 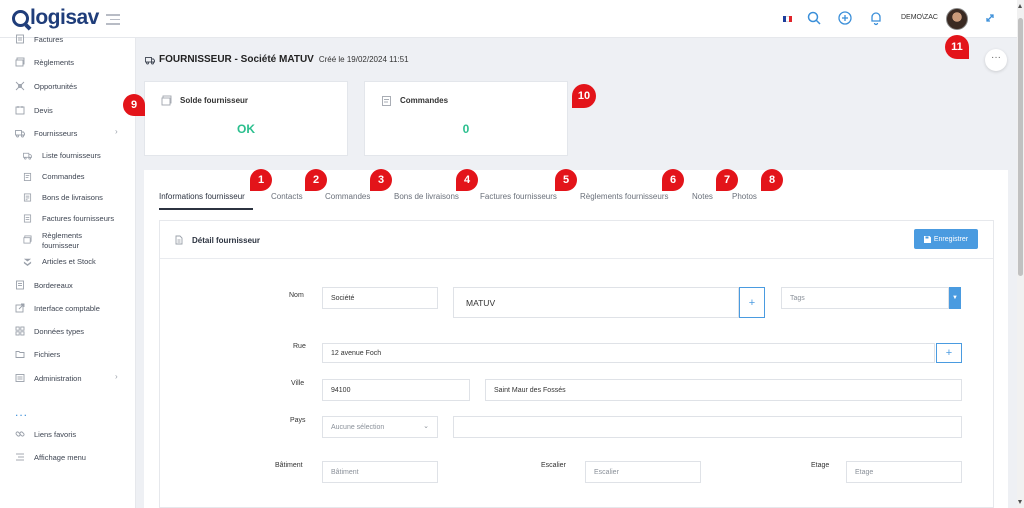 What do you see at coordinates (45, 434) in the screenshot?
I see `sidebar-item-liens-favoris: Liens favoris` at bounding box center [45, 434].